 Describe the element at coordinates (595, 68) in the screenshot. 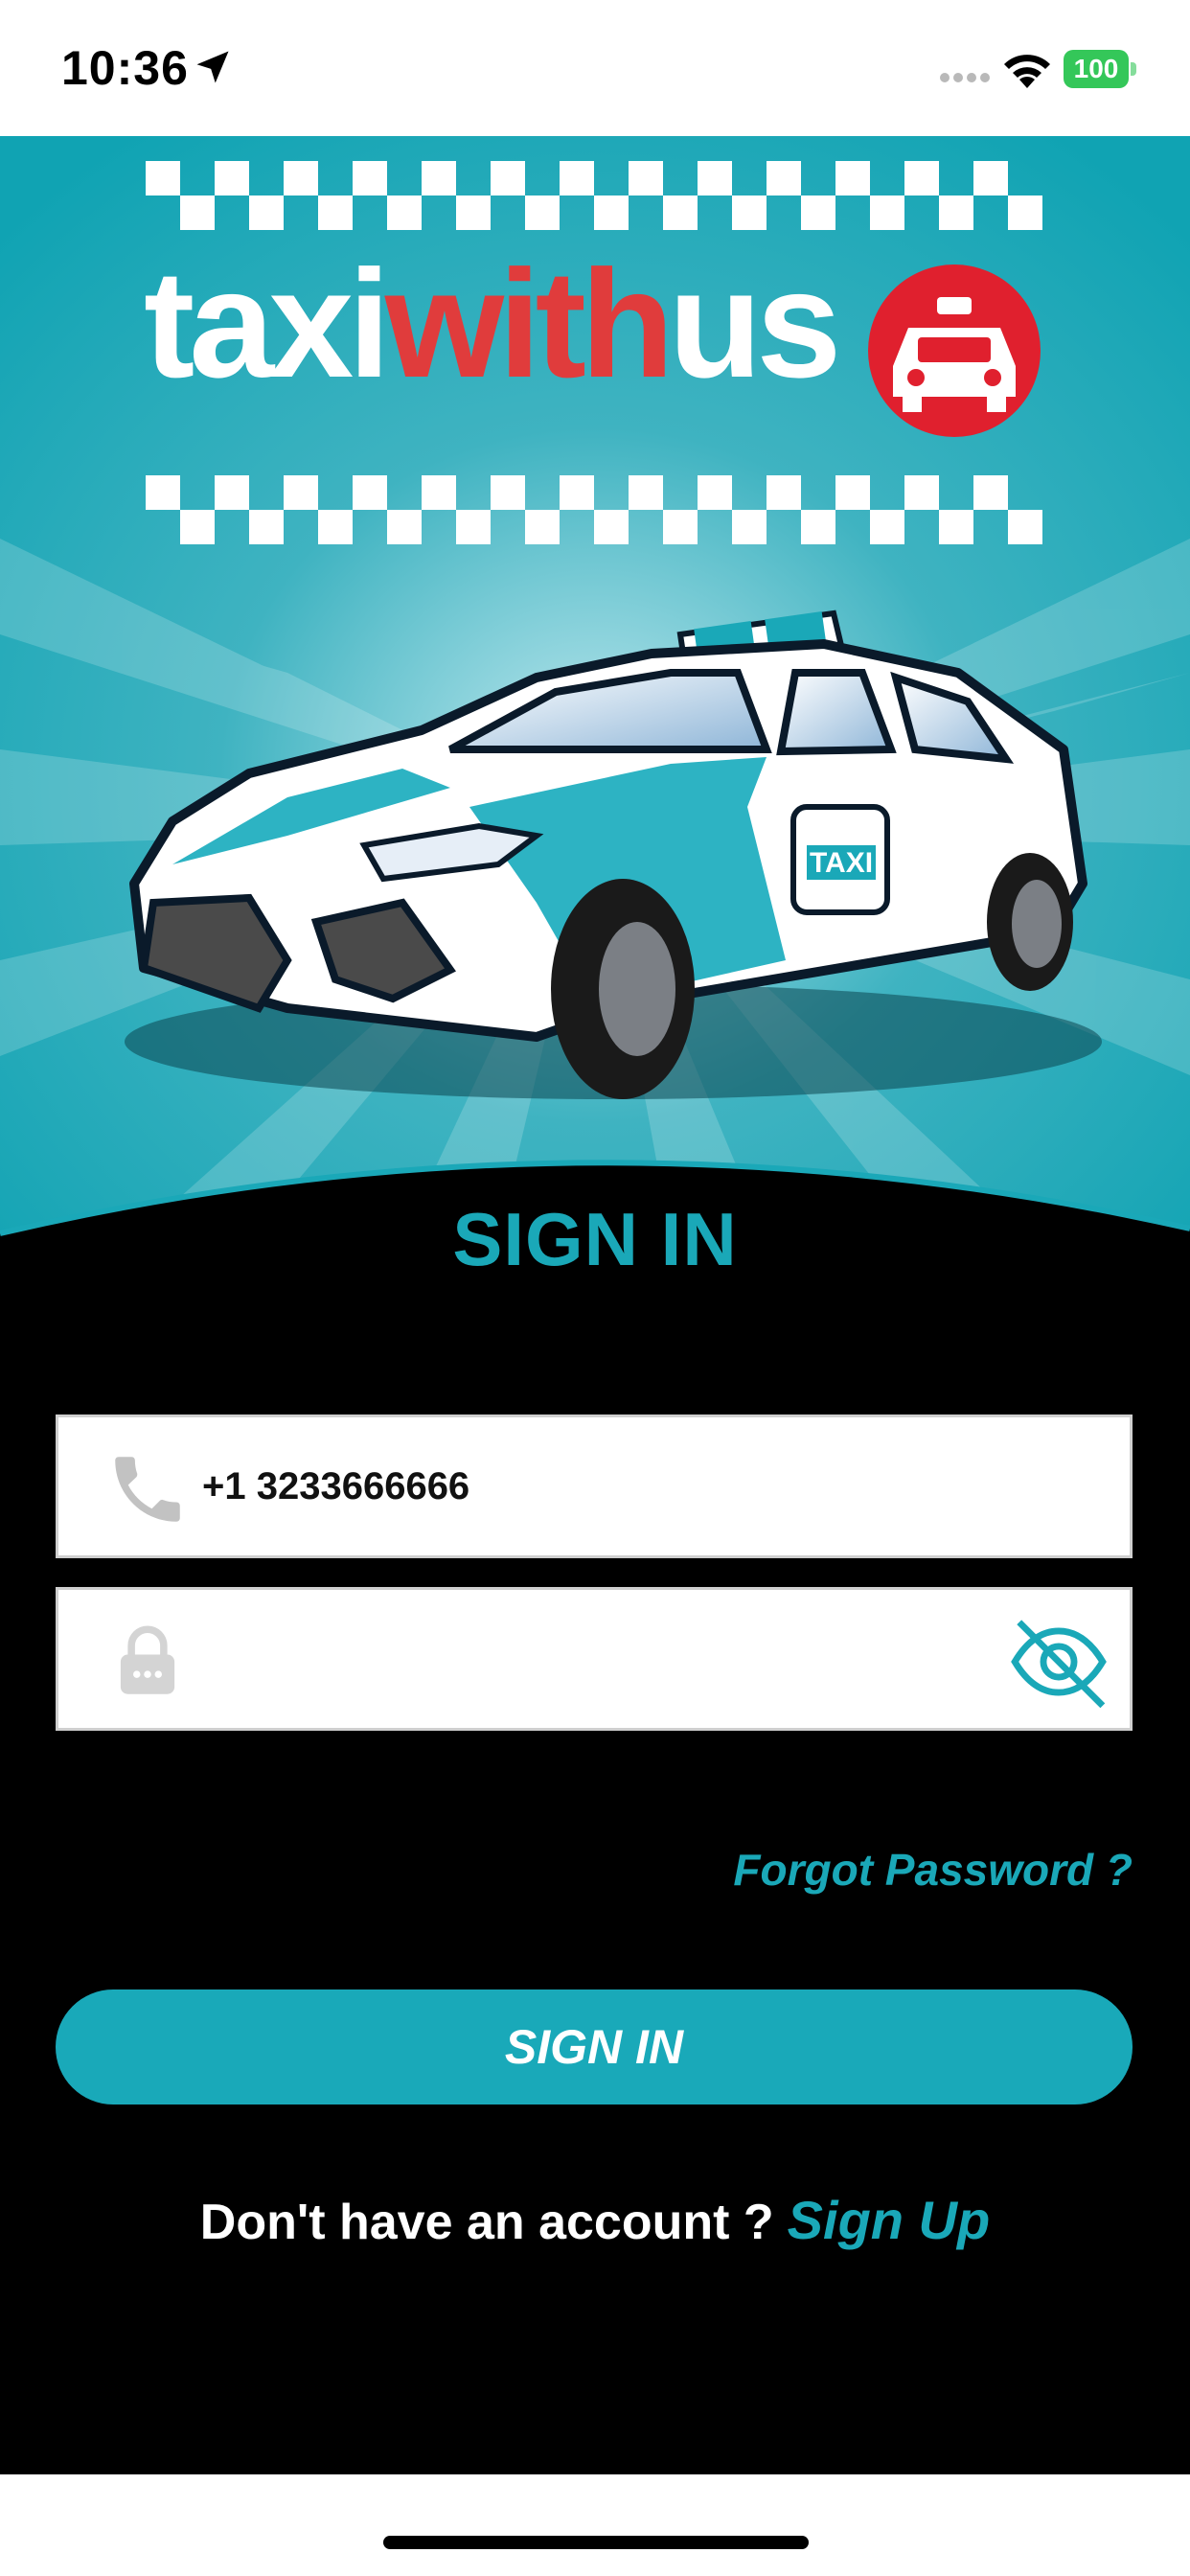

I see `status-bar: 10:36 100` at that location.